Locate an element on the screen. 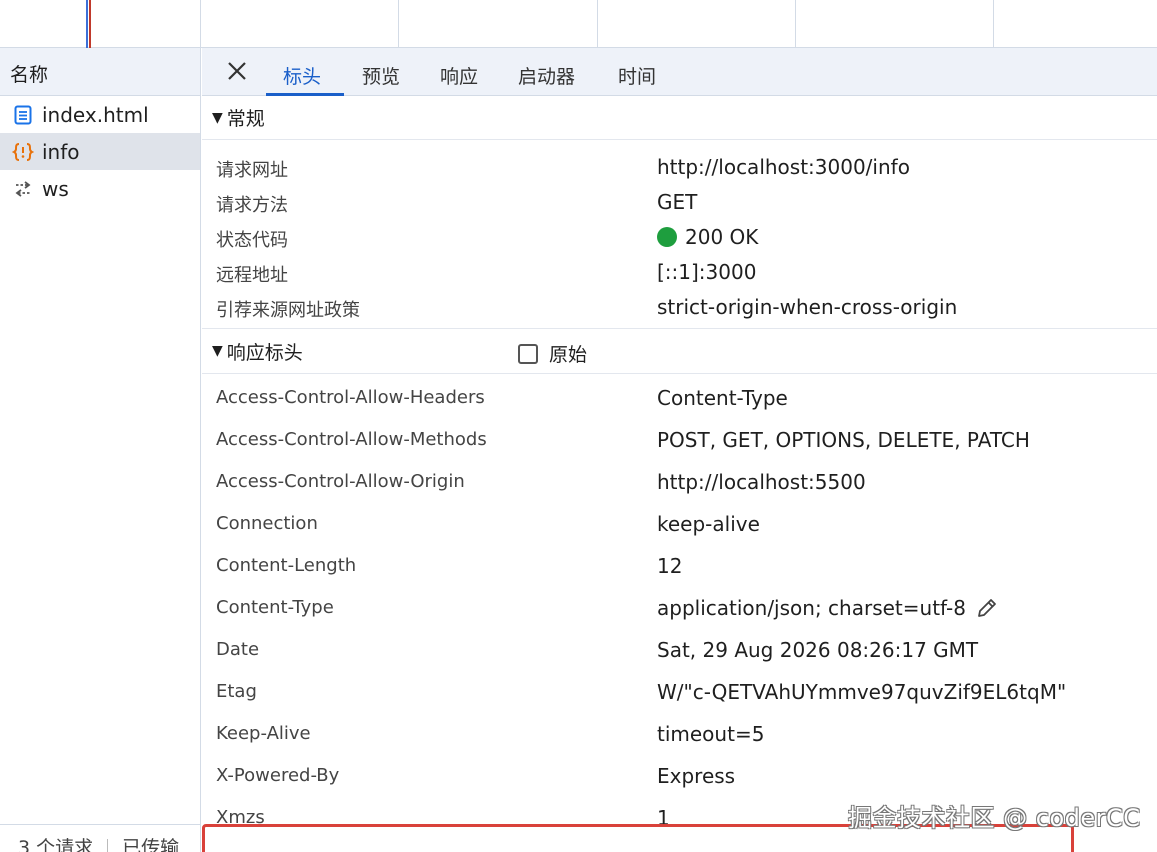  header-value: Content-Type is located at coordinates (722, 398).